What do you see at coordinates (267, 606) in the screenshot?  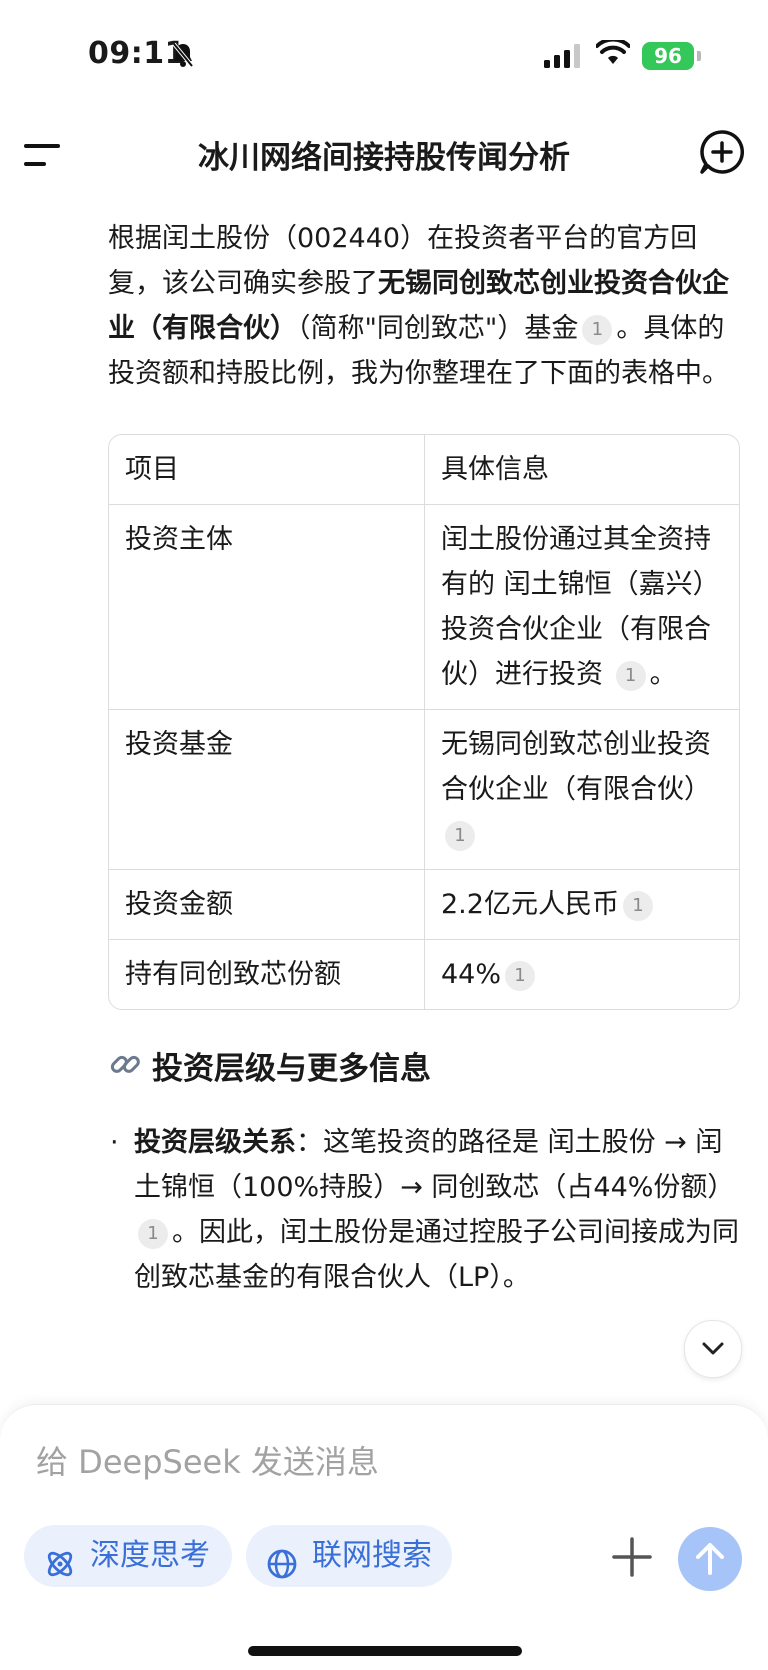 I see `table-cell-item: 投资主体` at bounding box center [267, 606].